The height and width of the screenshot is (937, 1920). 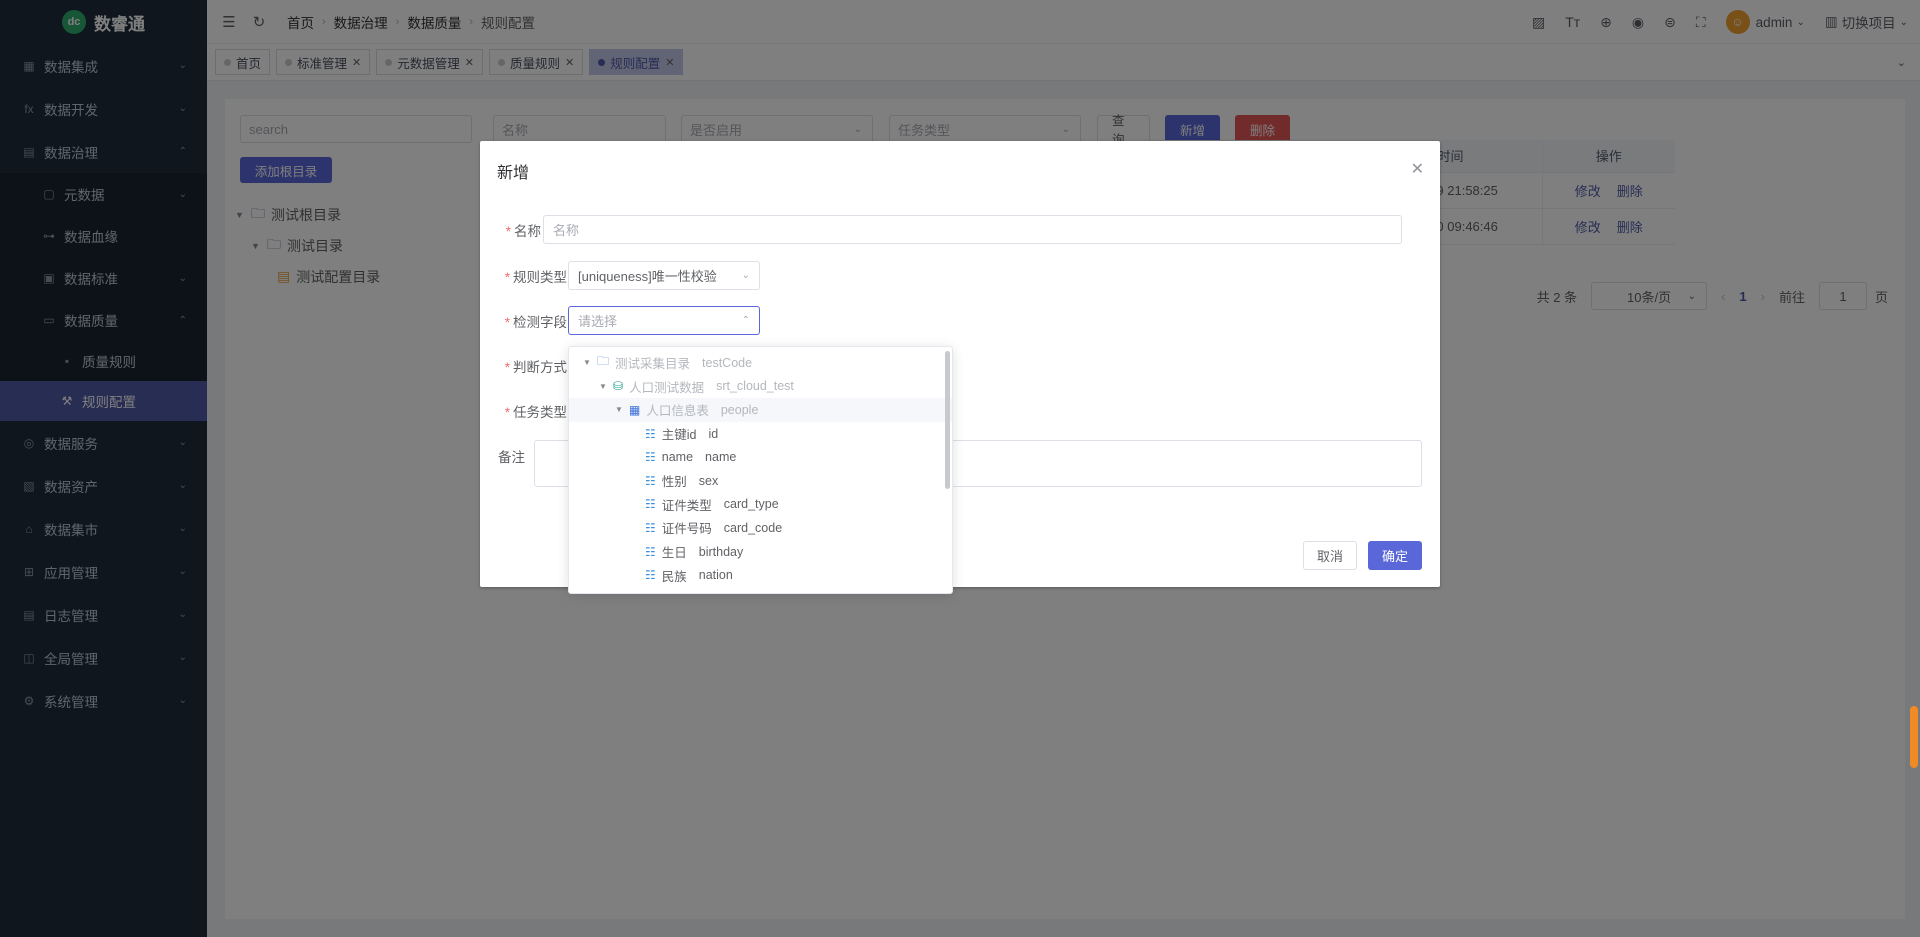 I want to click on node-name: name, so click(x=677, y=457).